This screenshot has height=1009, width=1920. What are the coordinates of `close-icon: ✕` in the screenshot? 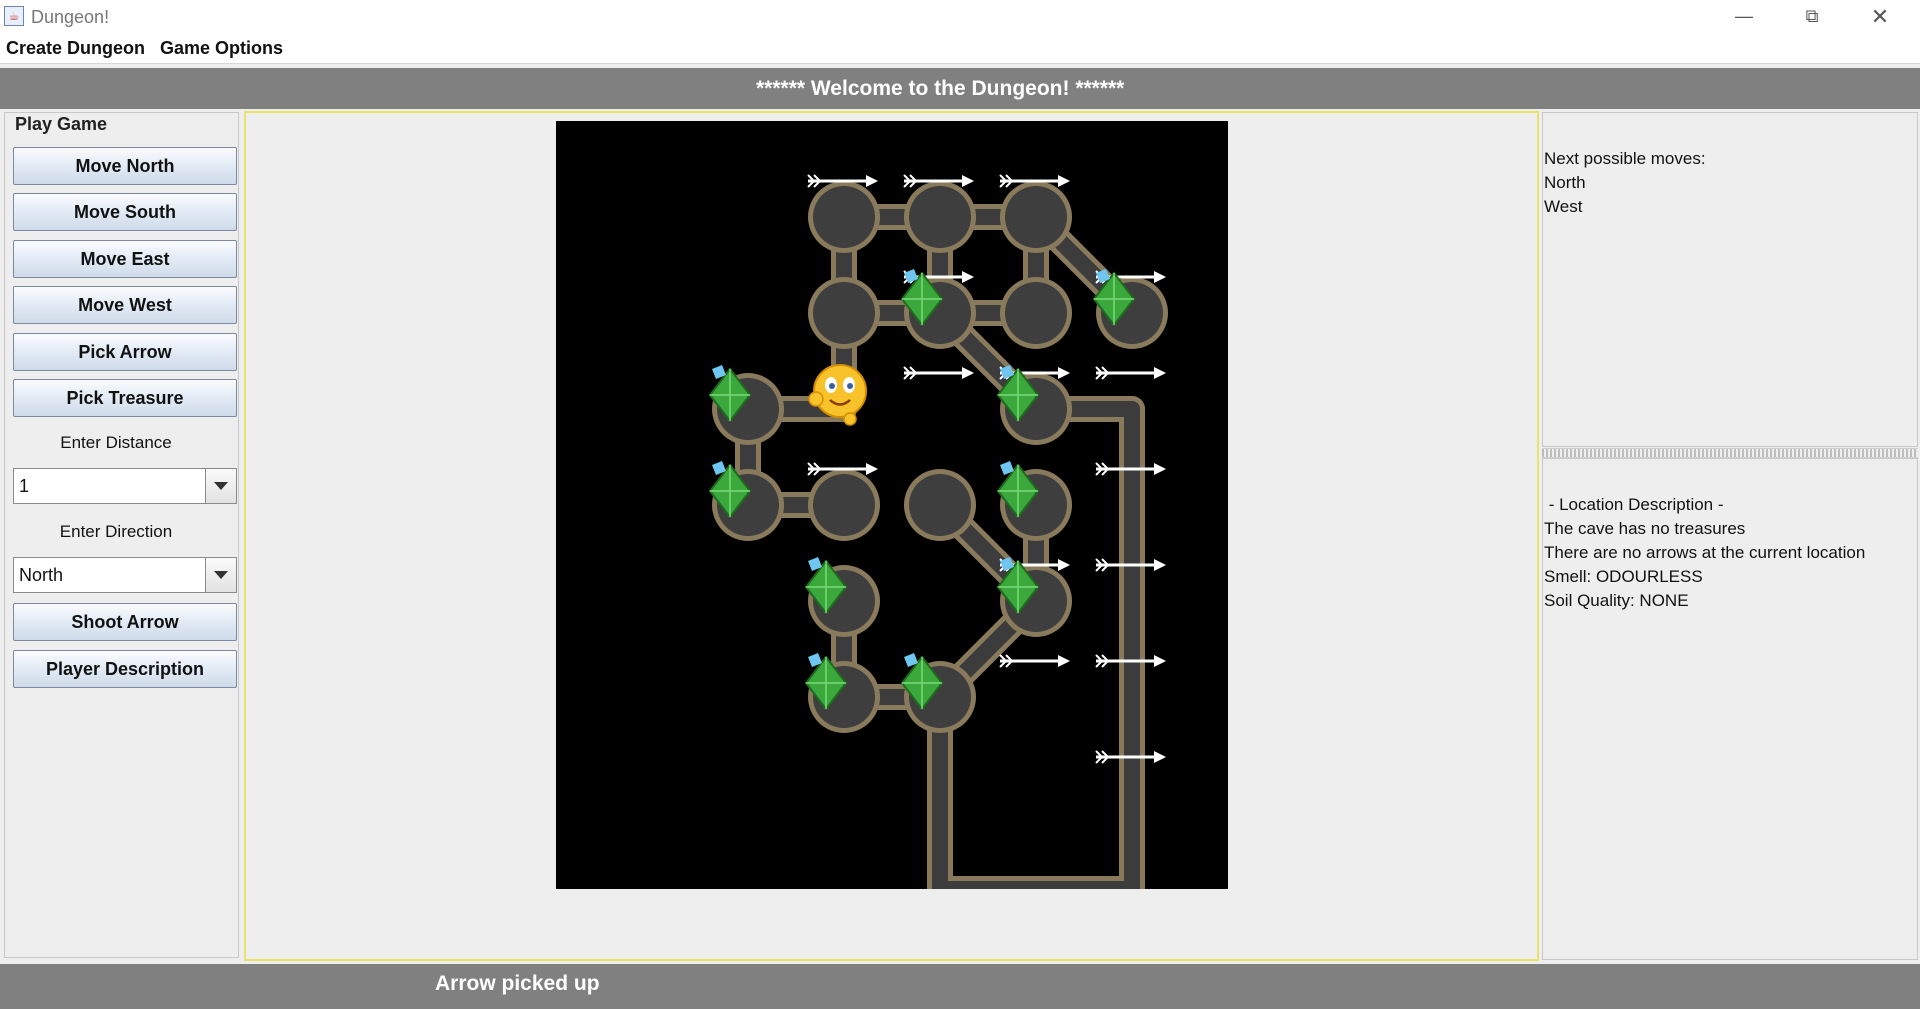 It's located at (1880, 17).